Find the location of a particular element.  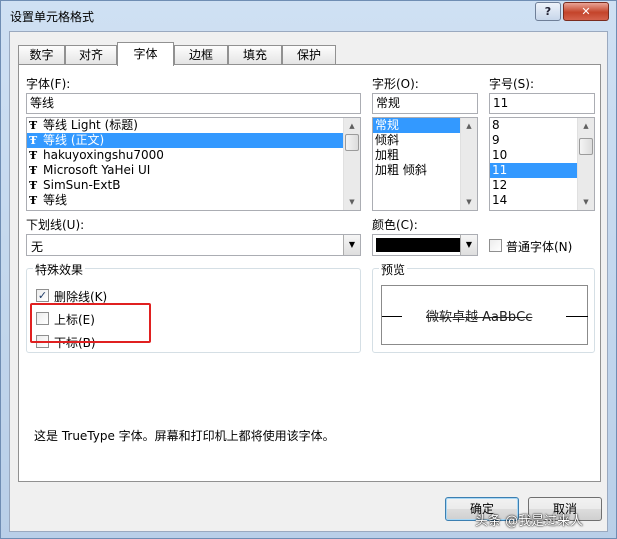

list-item: Ŧ 等线 (正文) is located at coordinates (193, 140).